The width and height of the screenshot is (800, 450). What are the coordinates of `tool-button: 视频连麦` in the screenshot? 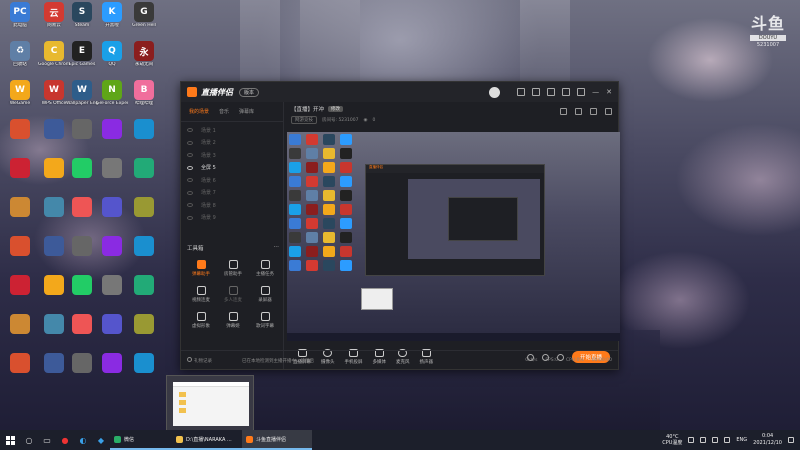 It's located at (201, 296).